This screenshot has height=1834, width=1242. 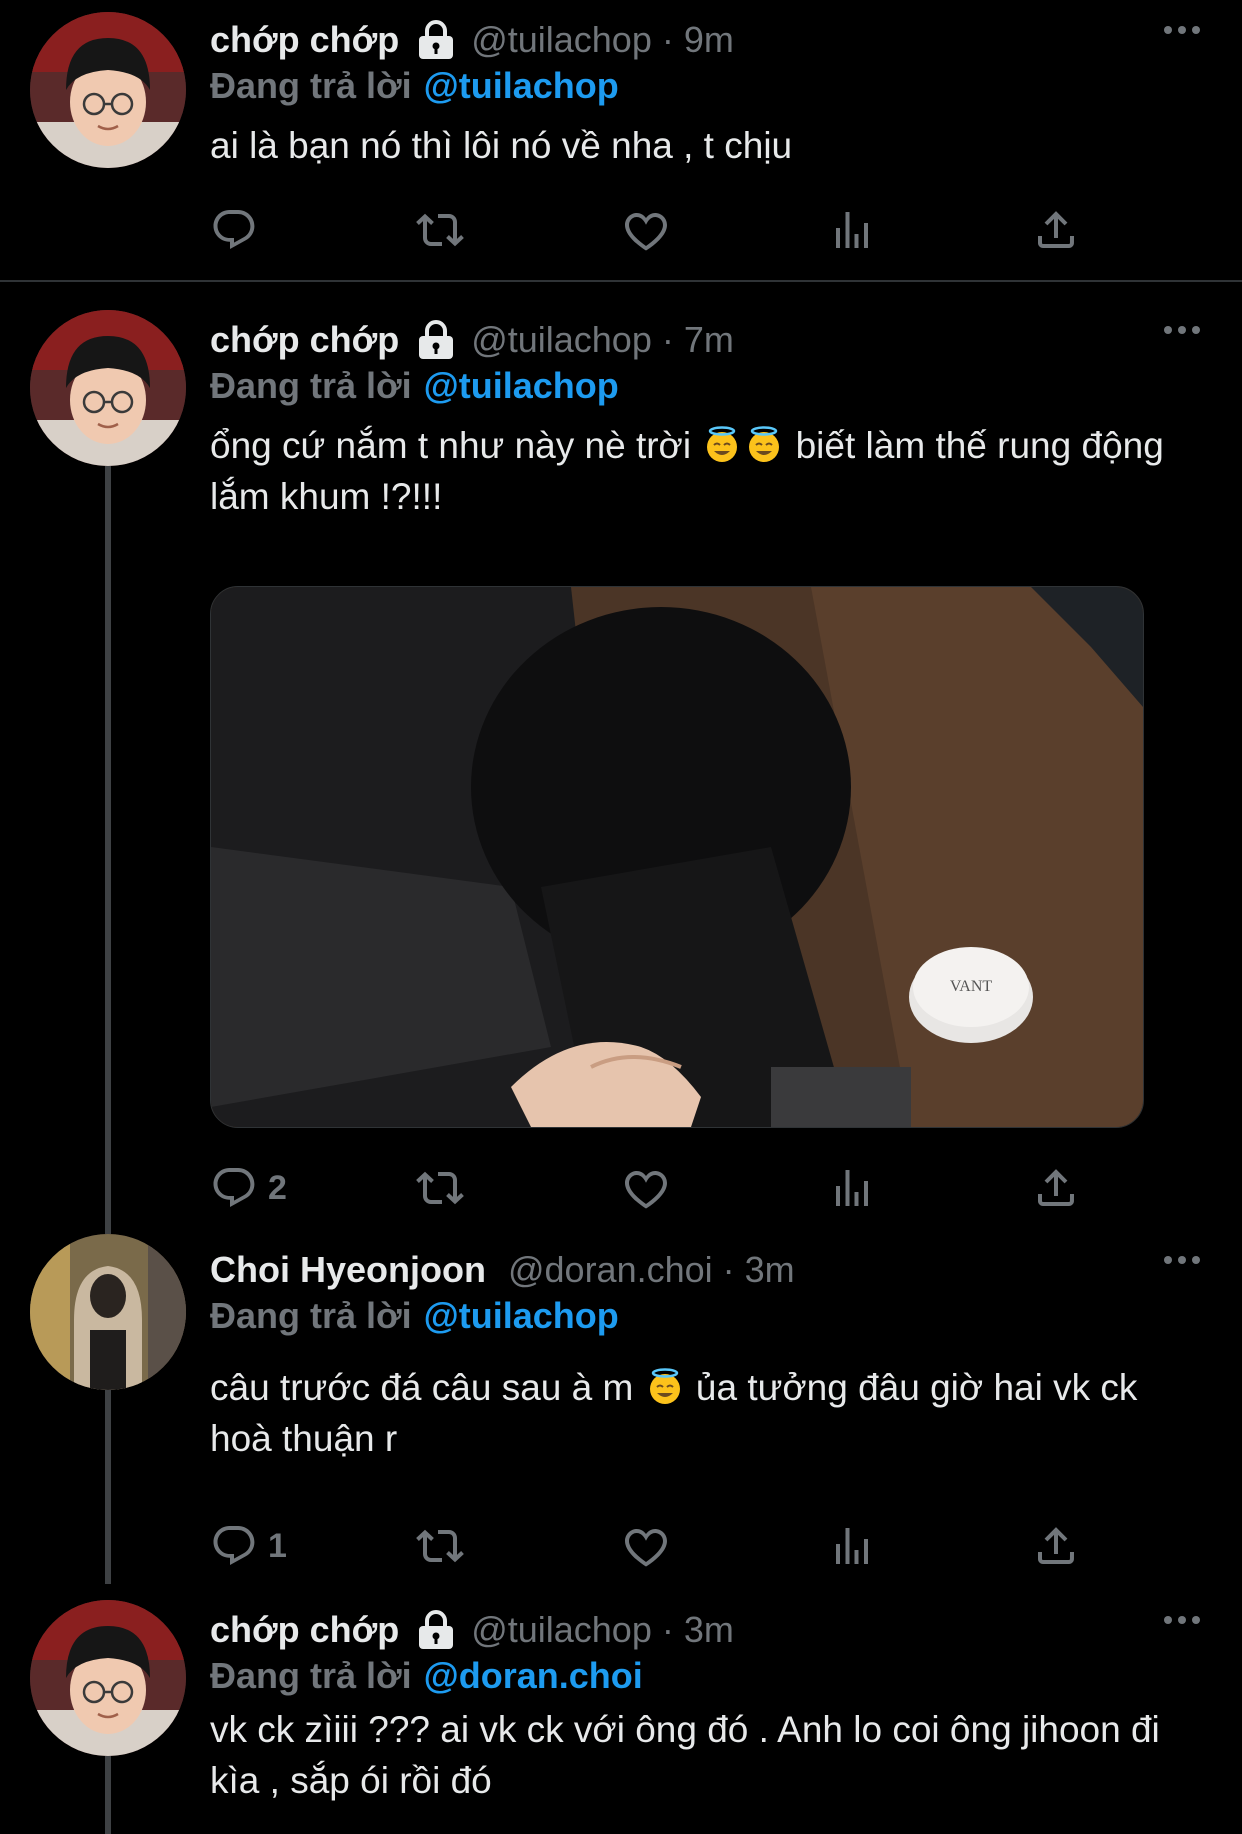 What do you see at coordinates (610, 1270) in the screenshot?
I see `user-handle: @doran.choi` at bounding box center [610, 1270].